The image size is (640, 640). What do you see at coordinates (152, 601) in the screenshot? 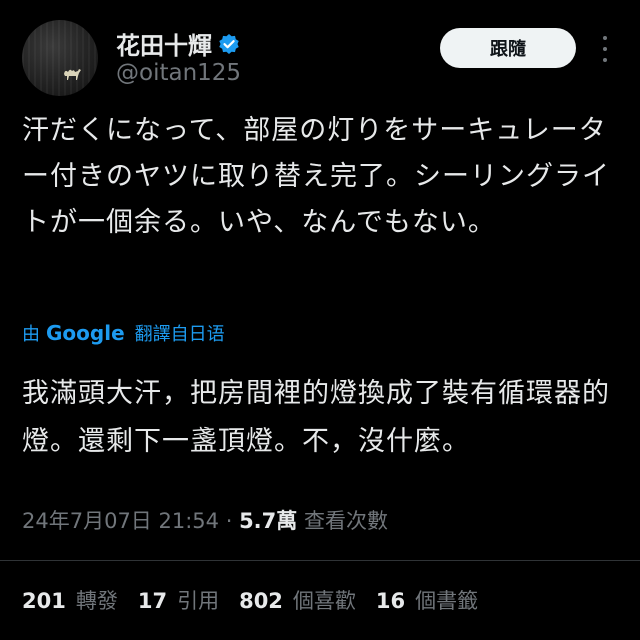
I see `quotes-count: 17` at bounding box center [152, 601].